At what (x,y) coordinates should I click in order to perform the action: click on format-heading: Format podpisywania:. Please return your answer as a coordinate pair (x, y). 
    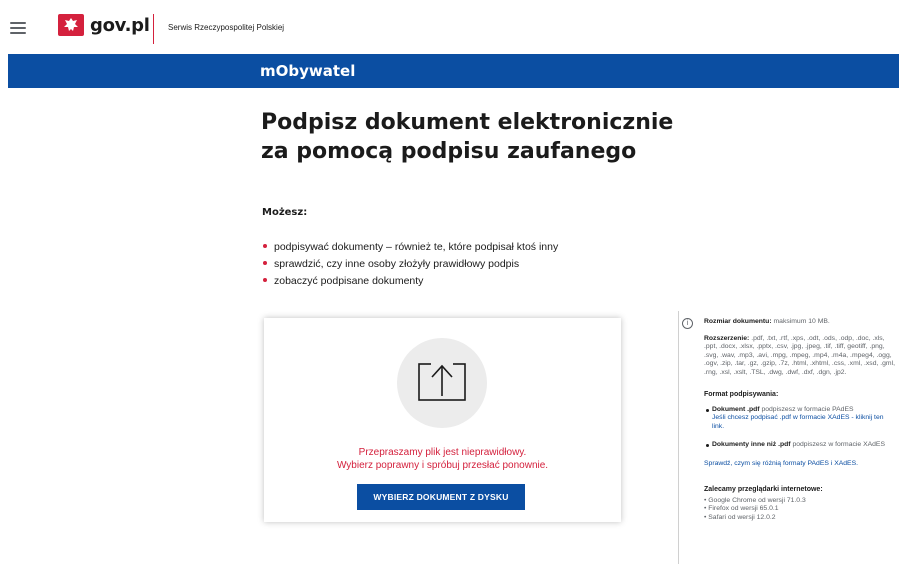
    Looking at the image, I should click on (741, 394).